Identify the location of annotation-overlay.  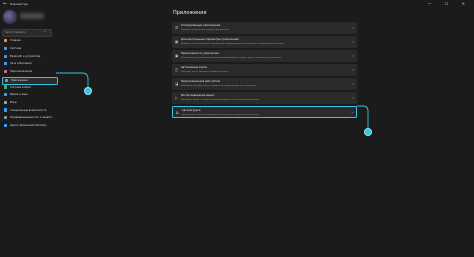
(212, 101).